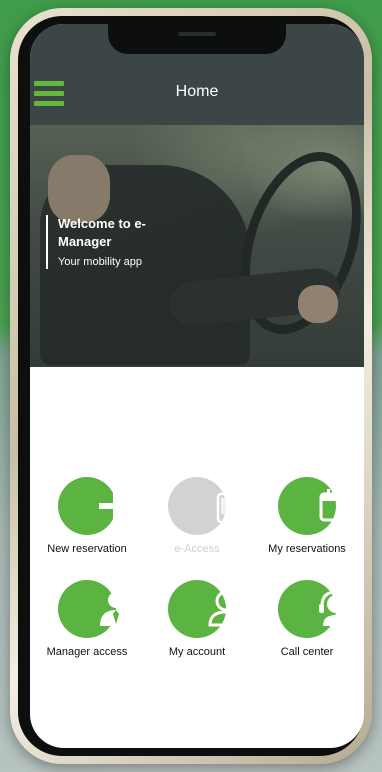  What do you see at coordinates (197, 39) in the screenshot?
I see `phone-notch` at bounding box center [197, 39].